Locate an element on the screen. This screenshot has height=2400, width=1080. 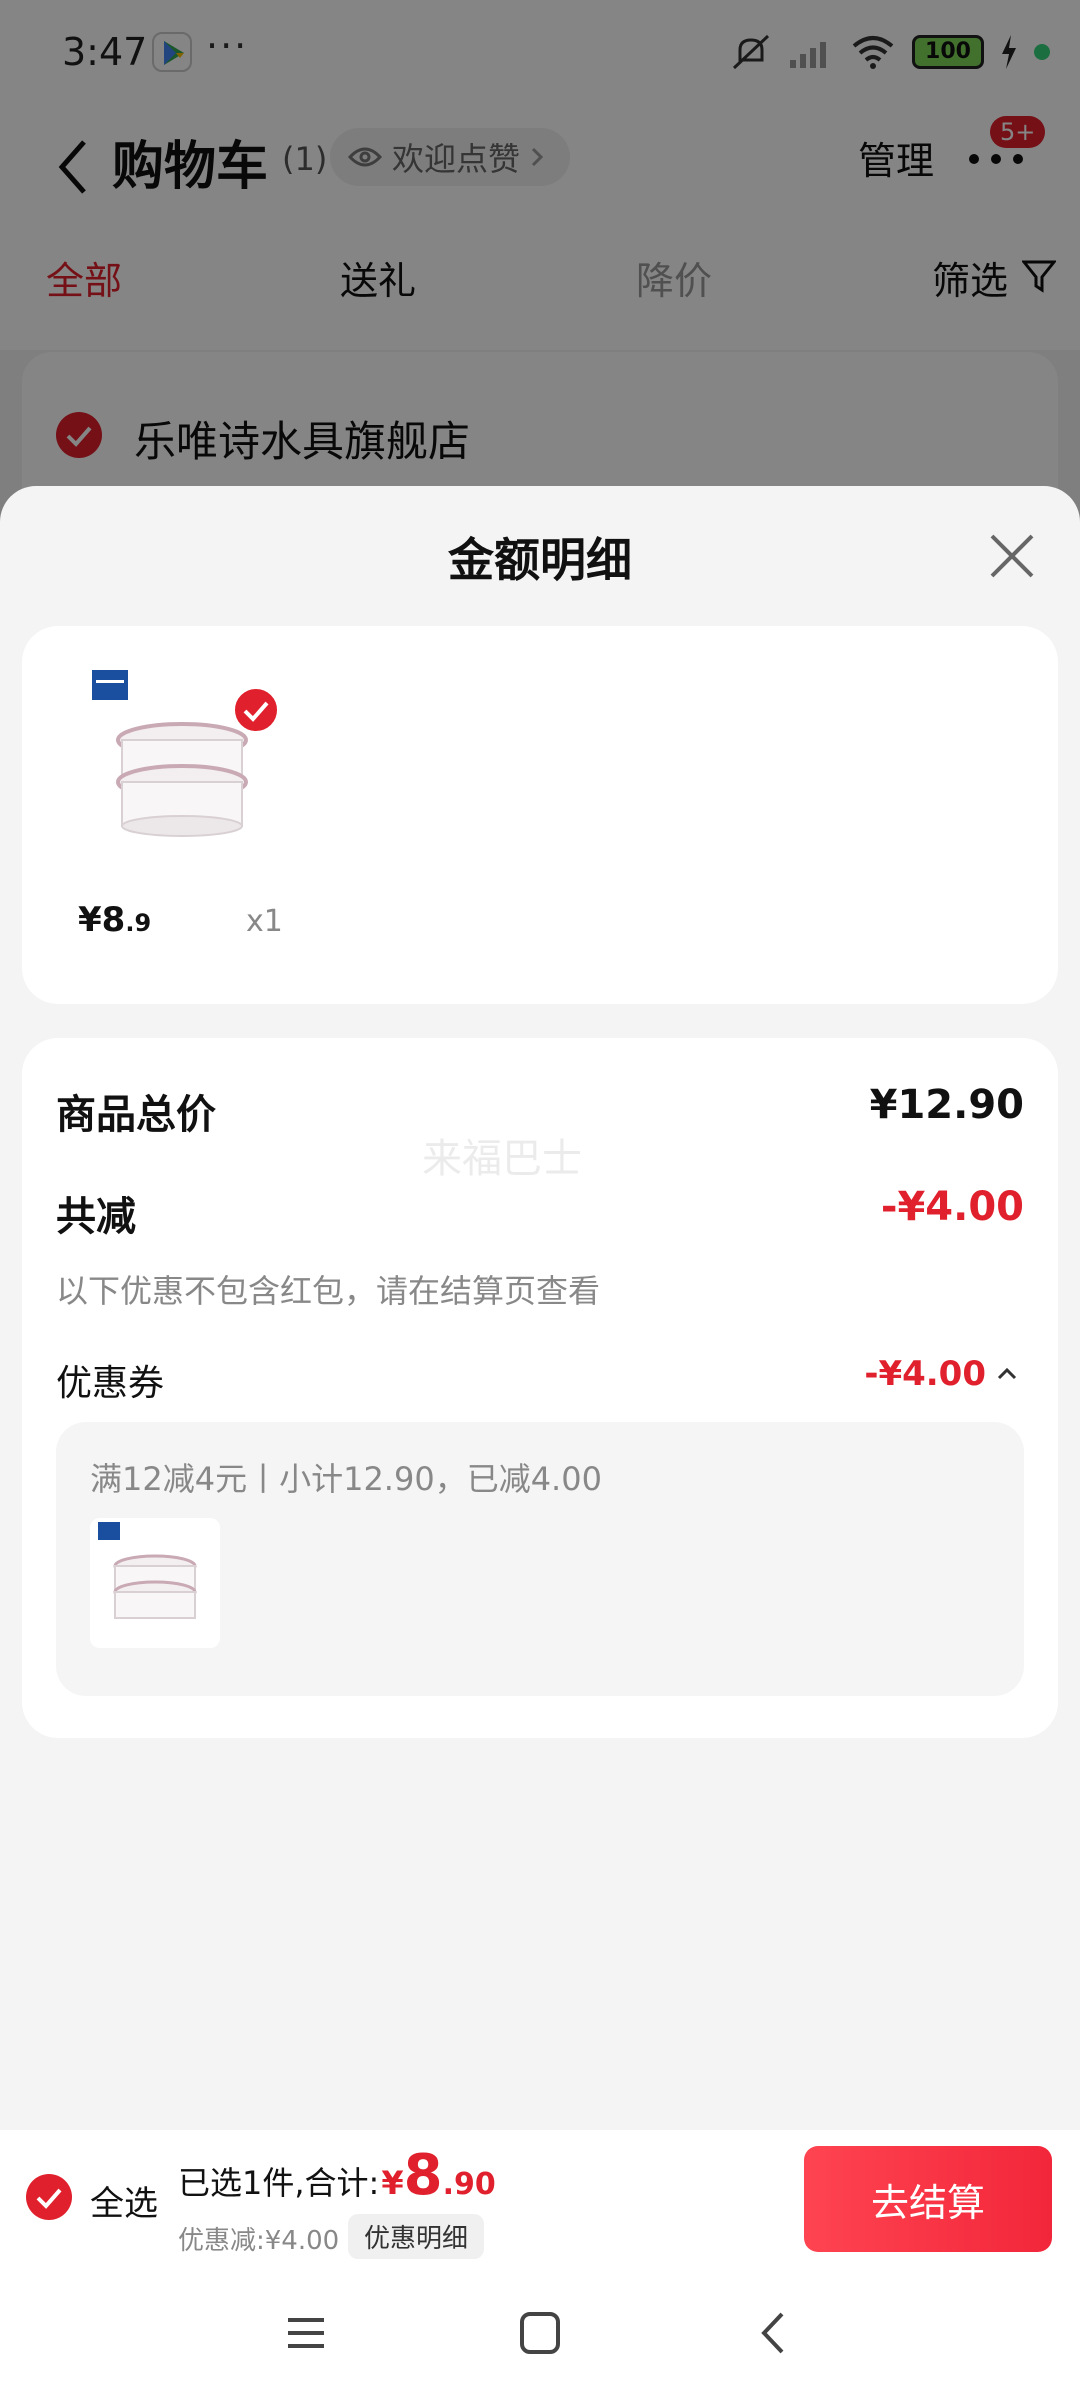
select-all-label: 全选 is located at coordinates (124, 2200).